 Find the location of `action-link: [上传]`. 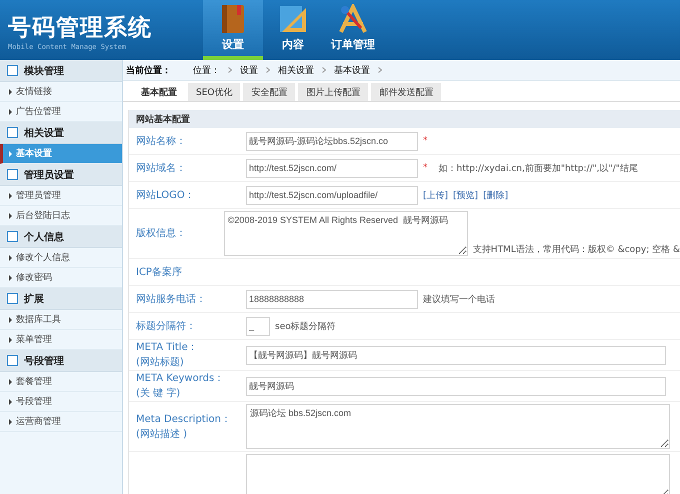

action-link: [上传] is located at coordinates (435, 195).